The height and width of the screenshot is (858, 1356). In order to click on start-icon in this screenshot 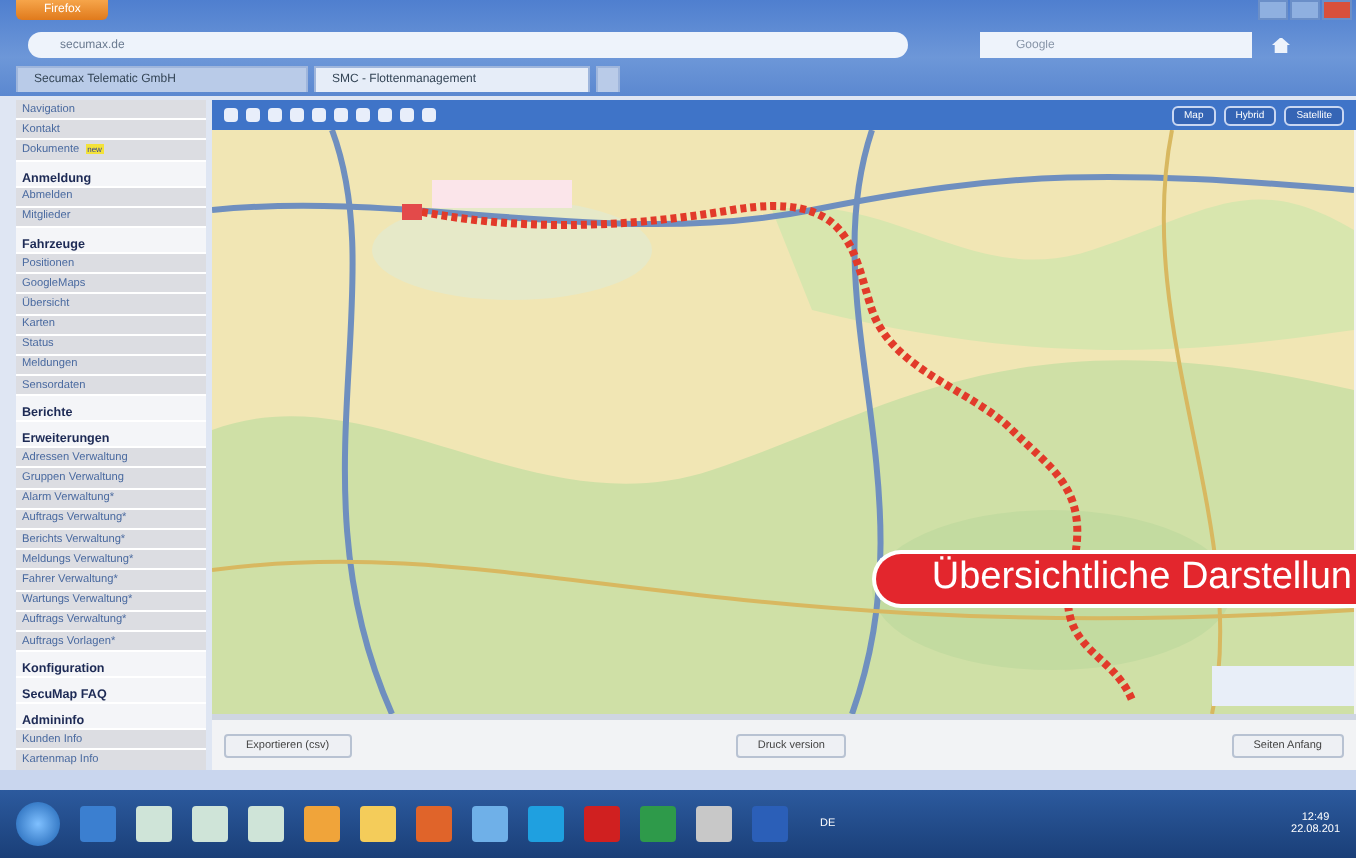, I will do `click(38, 824)`.